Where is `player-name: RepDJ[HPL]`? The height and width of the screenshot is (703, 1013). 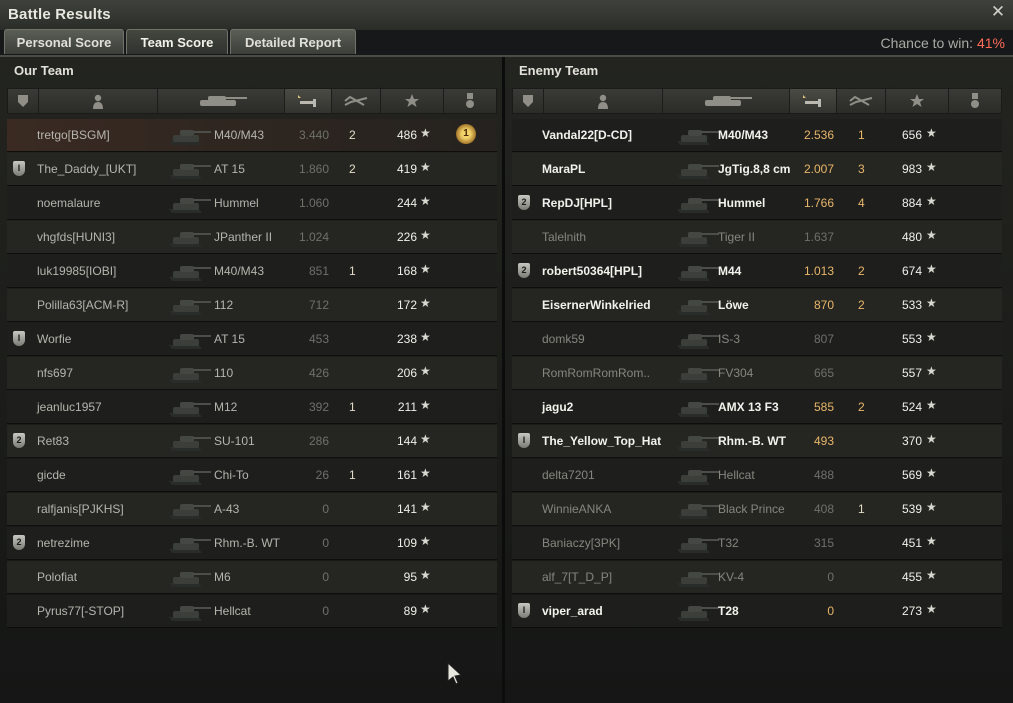 player-name: RepDJ[HPL] is located at coordinates (577, 203).